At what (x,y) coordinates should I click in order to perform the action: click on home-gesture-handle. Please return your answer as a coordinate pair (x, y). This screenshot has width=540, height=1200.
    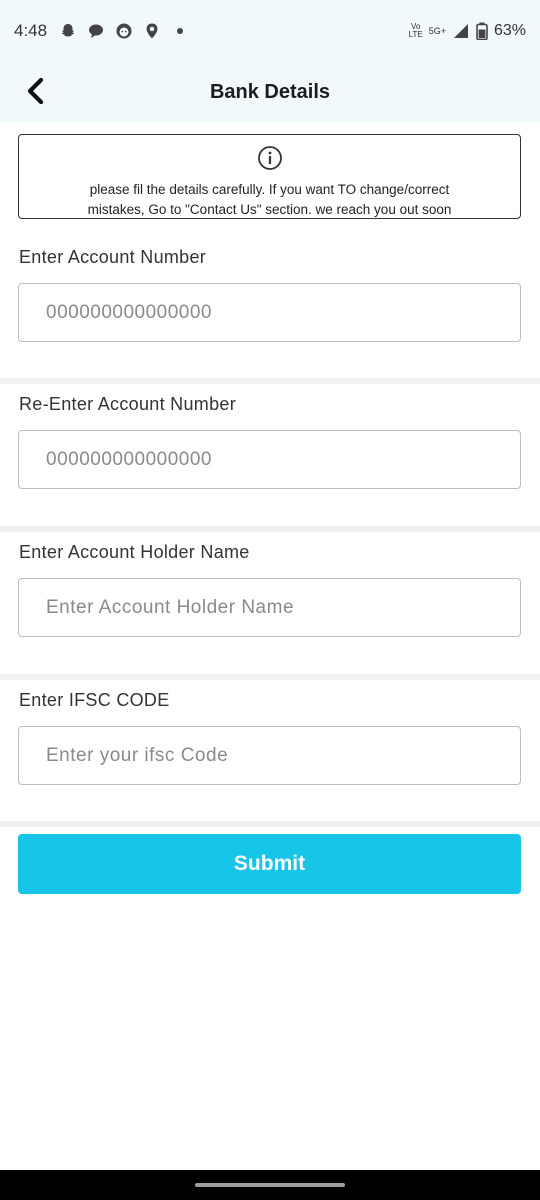
    Looking at the image, I should click on (270, 1185).